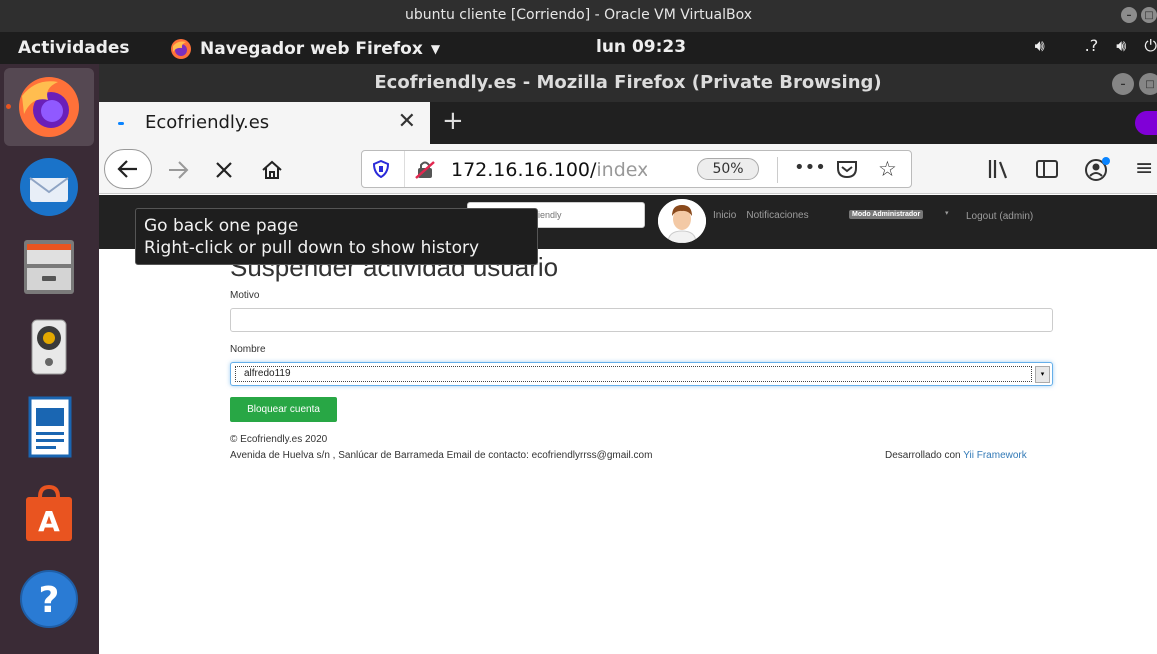 The width and height of the screenshot is (1157, 654). I want to click on nombre-label: Nombre, so click(248, 349).